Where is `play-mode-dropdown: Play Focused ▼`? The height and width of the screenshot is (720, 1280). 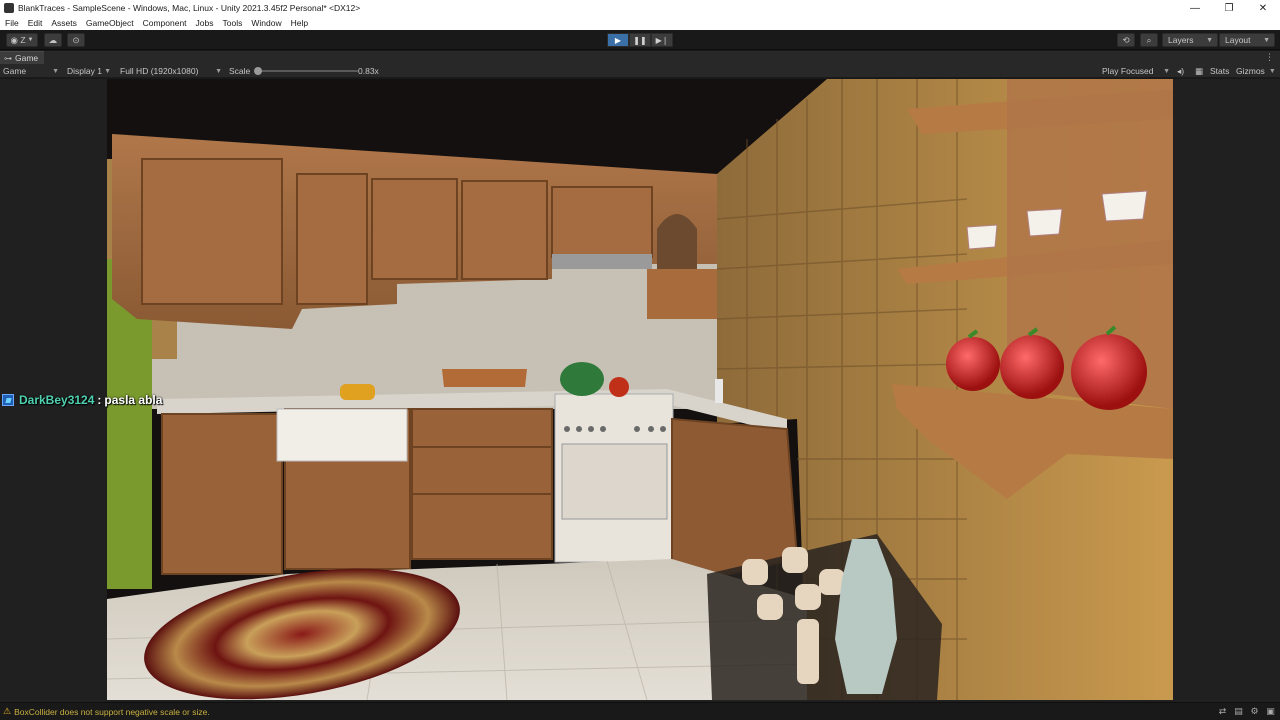
play-mode-dropdown: Play Focused ▼ is located at coordinates (1136, 71).